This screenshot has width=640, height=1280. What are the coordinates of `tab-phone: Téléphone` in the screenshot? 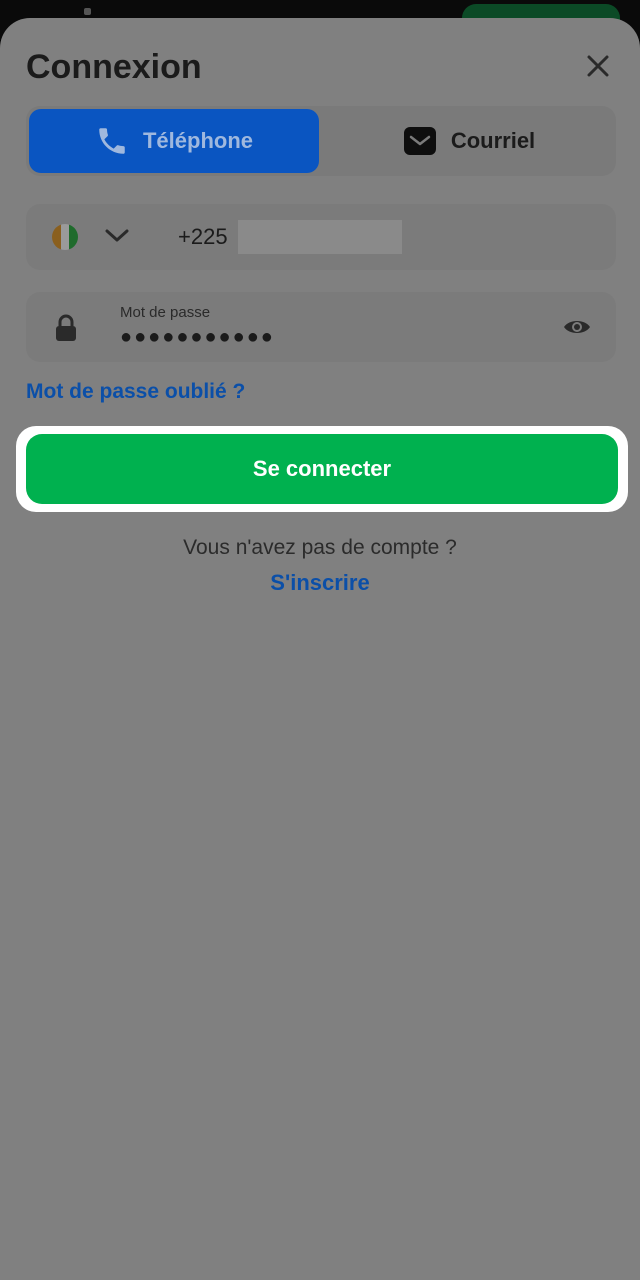 It's located at (174, 141).